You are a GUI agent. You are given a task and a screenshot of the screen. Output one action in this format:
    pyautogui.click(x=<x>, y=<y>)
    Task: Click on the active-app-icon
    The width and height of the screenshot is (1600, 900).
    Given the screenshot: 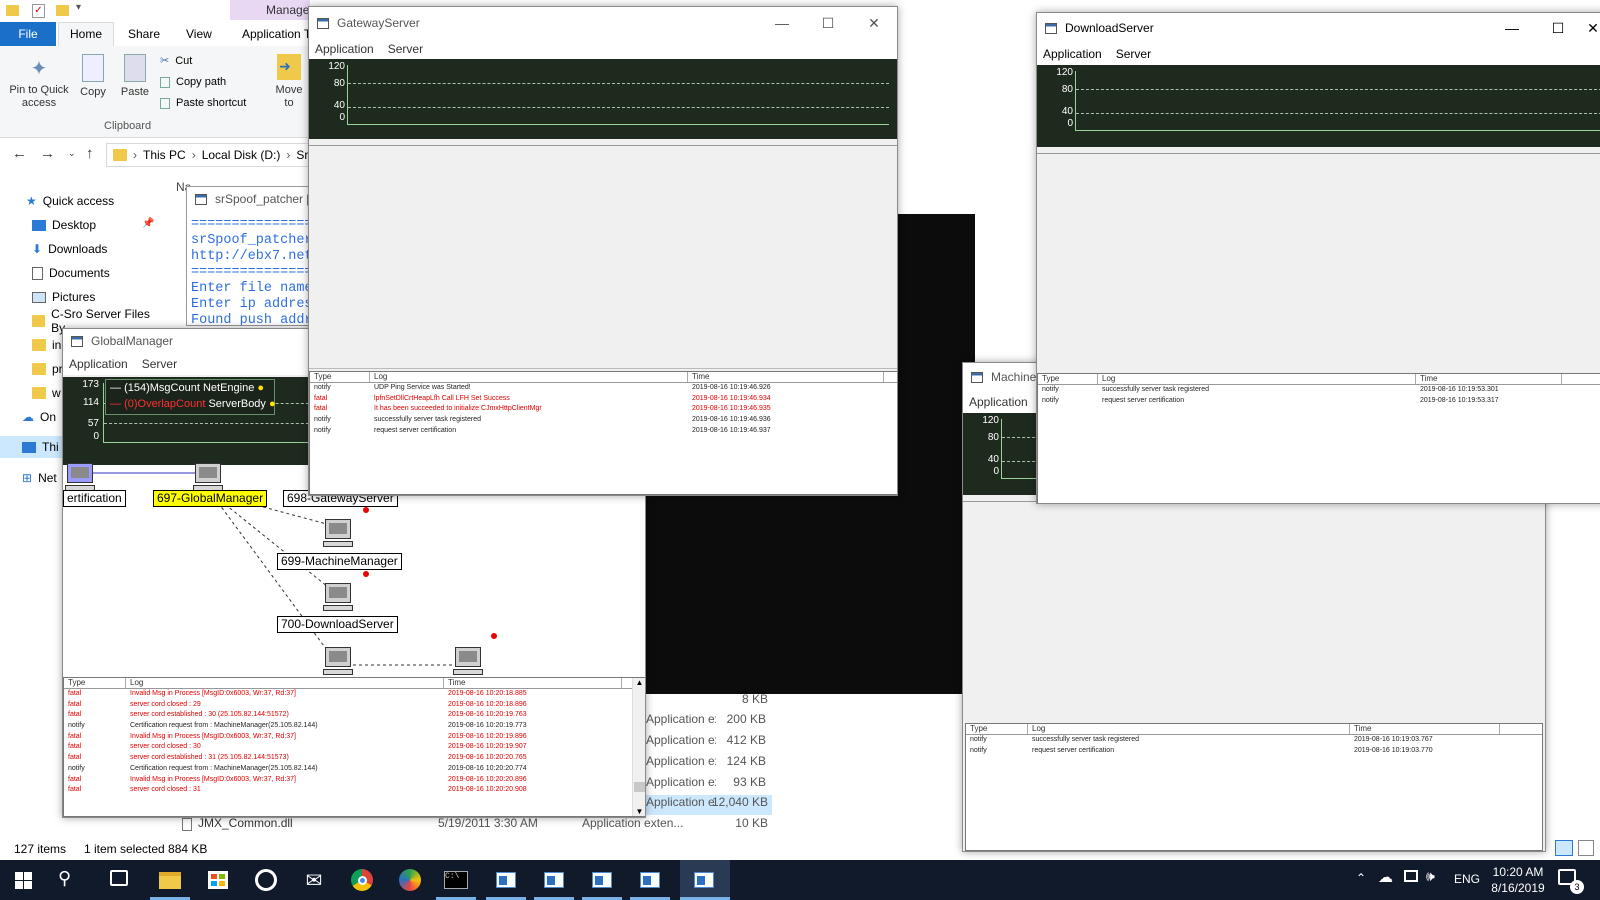 What is the action you would take?
    pyautogui.click(x=704, y=880)
    